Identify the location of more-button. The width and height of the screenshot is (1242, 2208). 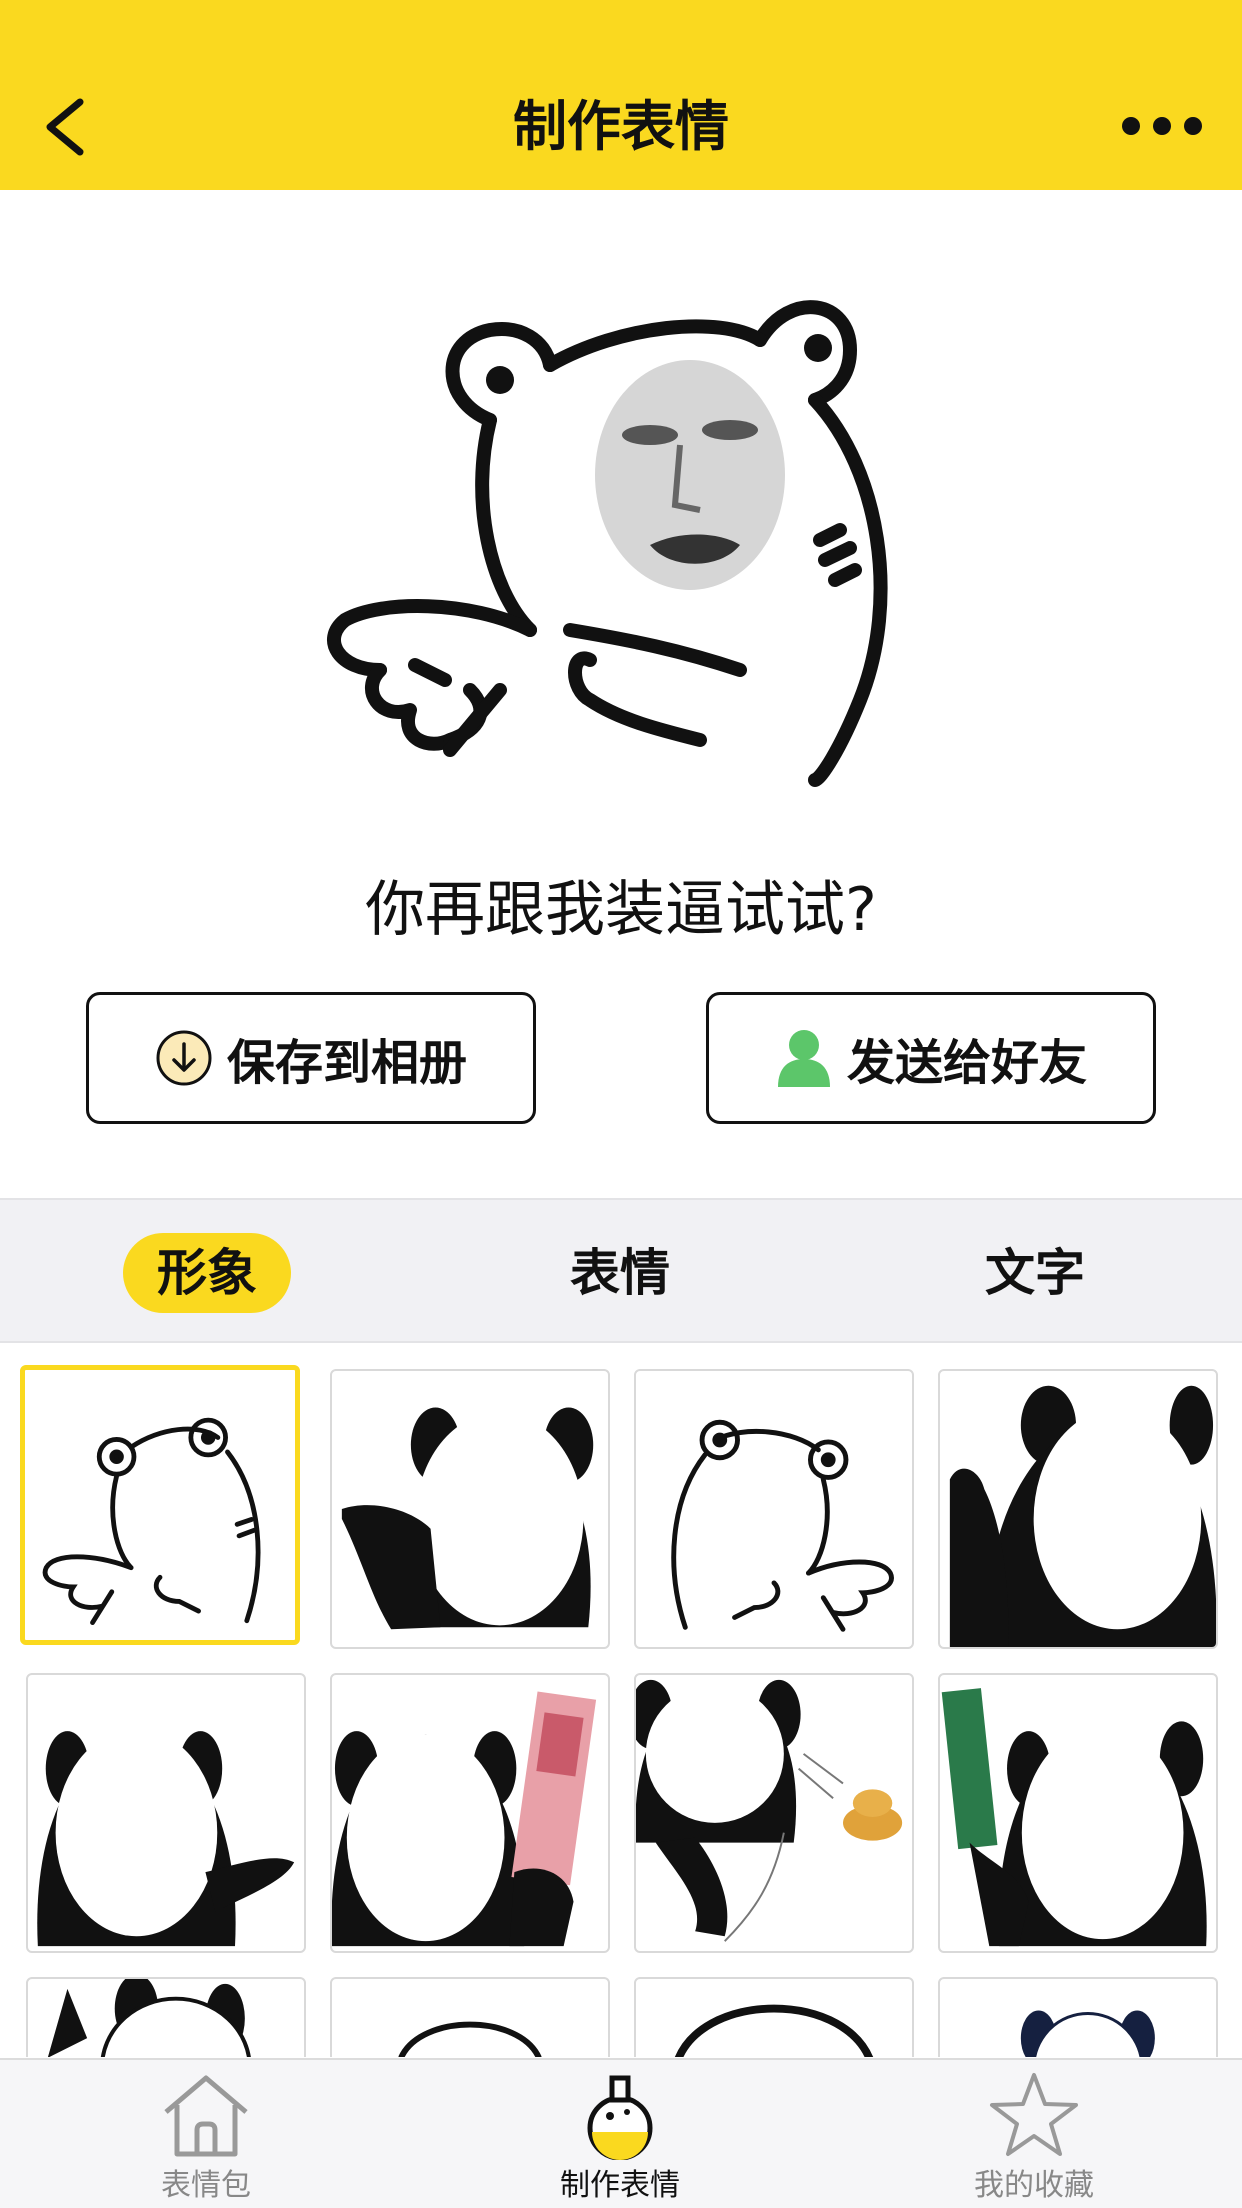
(1162, 126).